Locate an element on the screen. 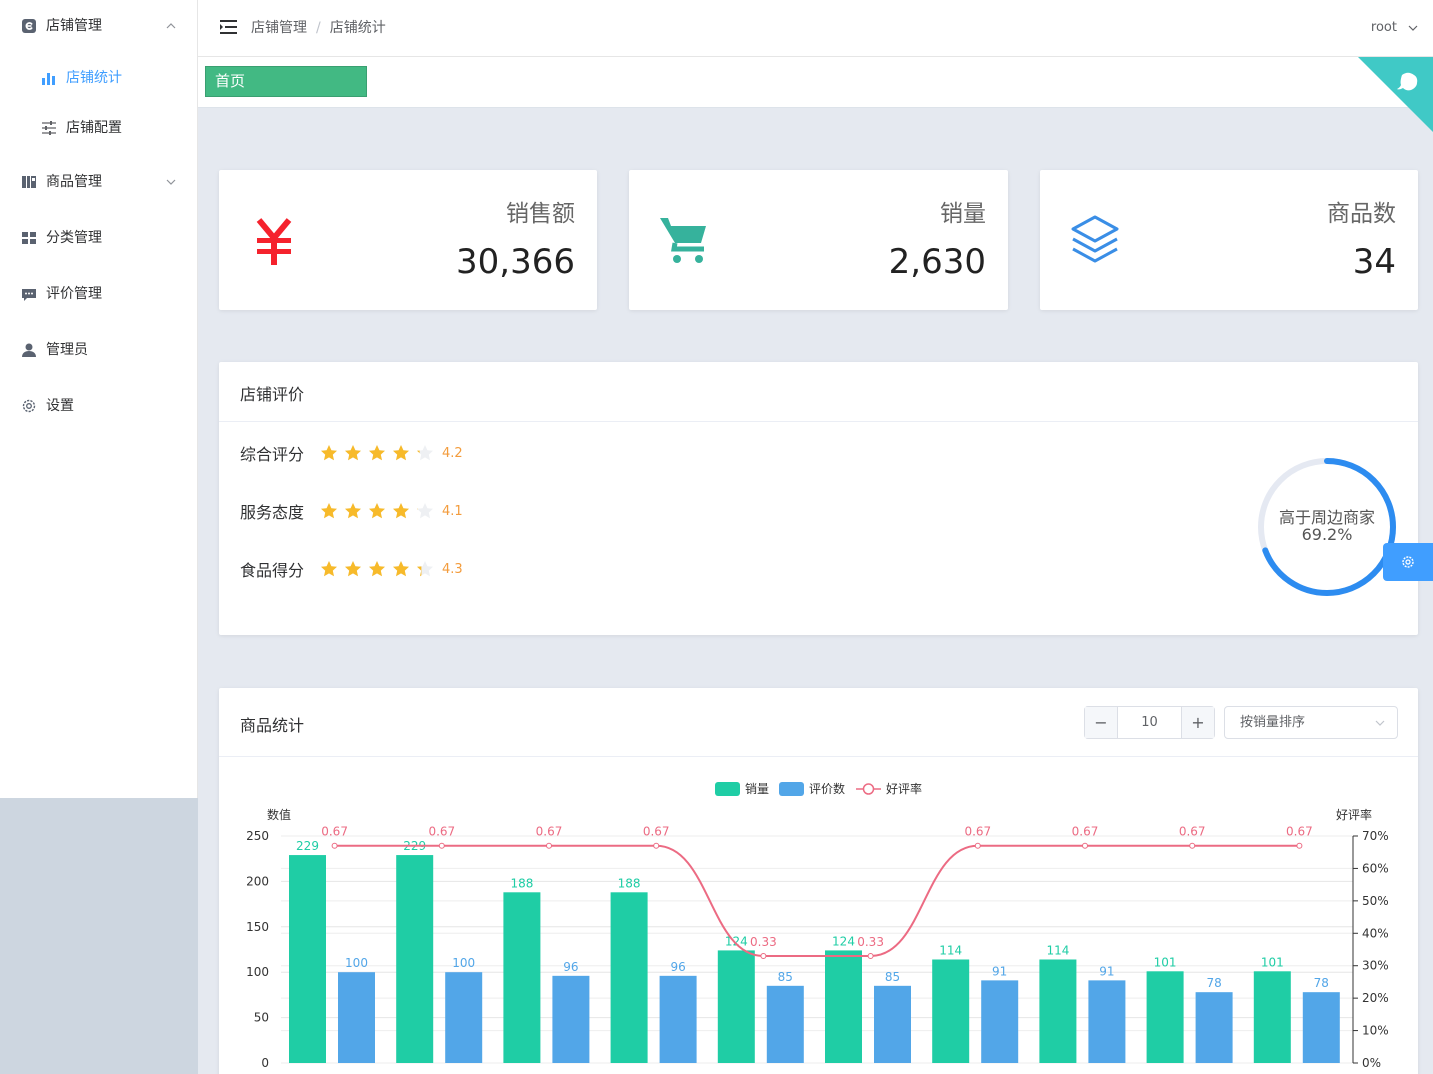 Image resolution: width=1433 pixels, height=1074 pixels. github-corner-icon is located at coordinates (1395, 94).